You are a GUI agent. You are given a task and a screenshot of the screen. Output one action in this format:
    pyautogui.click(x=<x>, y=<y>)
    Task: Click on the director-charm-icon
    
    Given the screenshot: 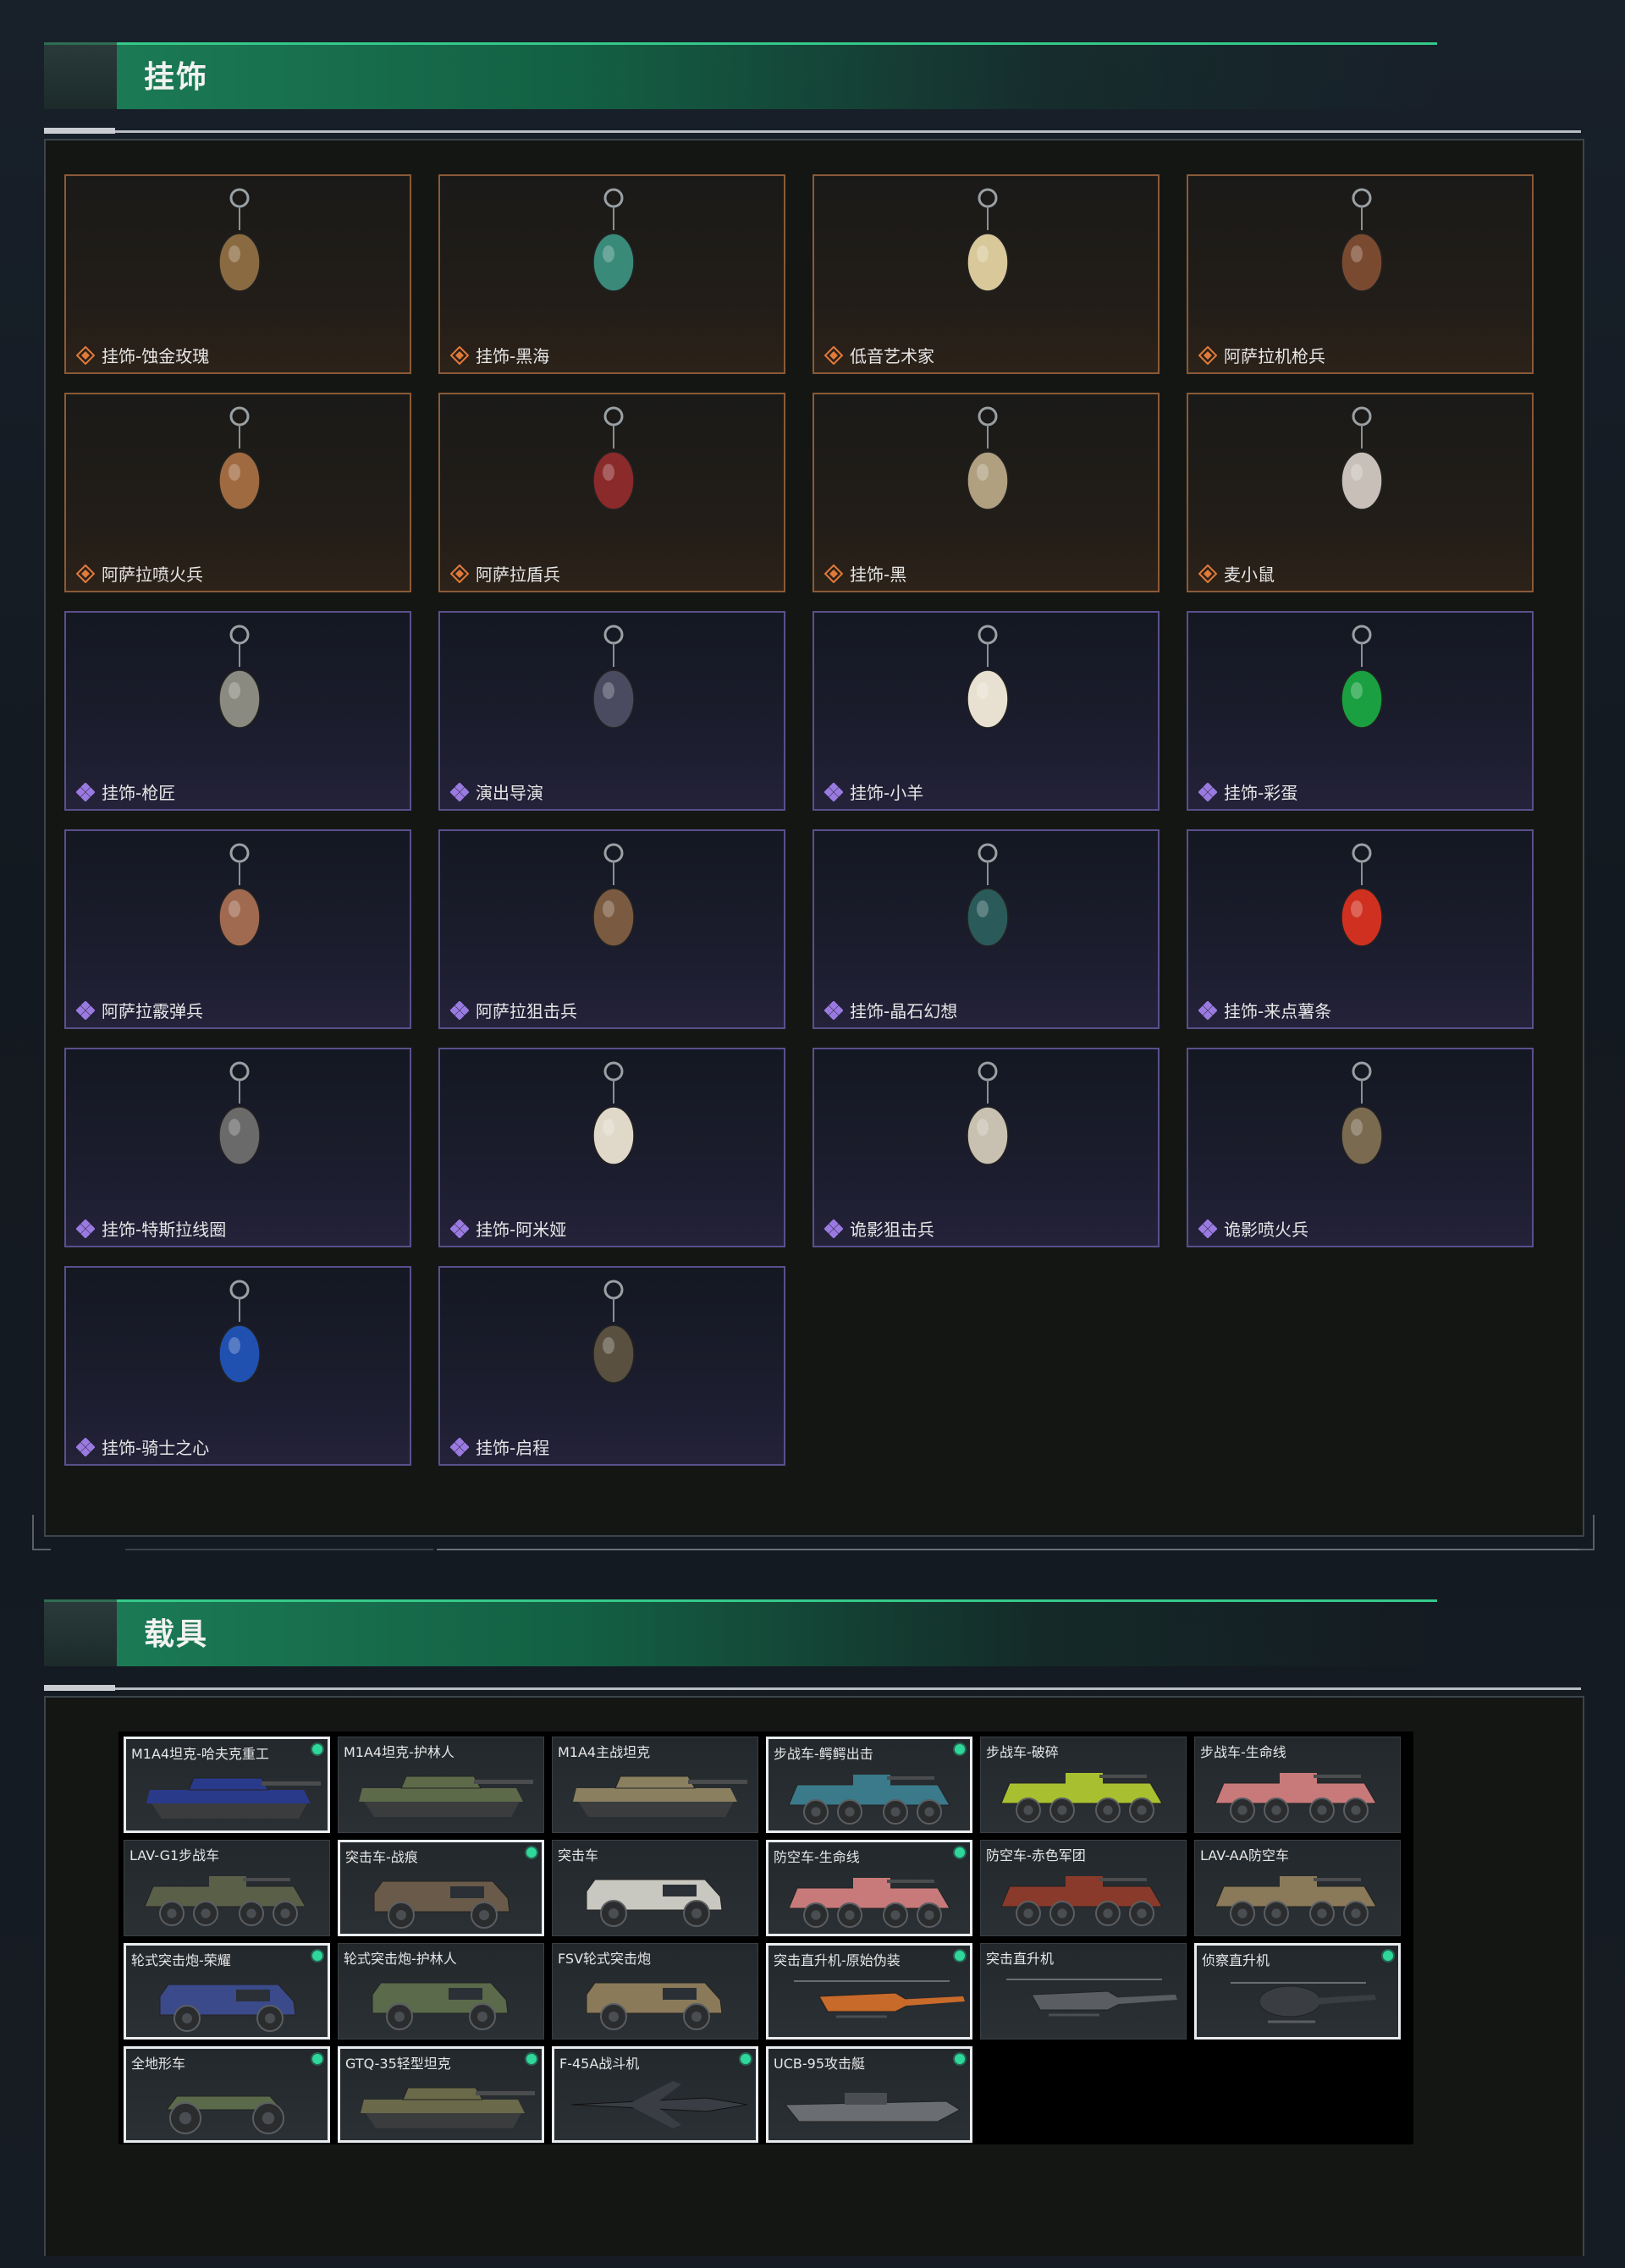 What is the action you would take?
    pyautogui.click(x=613, y=691)
    